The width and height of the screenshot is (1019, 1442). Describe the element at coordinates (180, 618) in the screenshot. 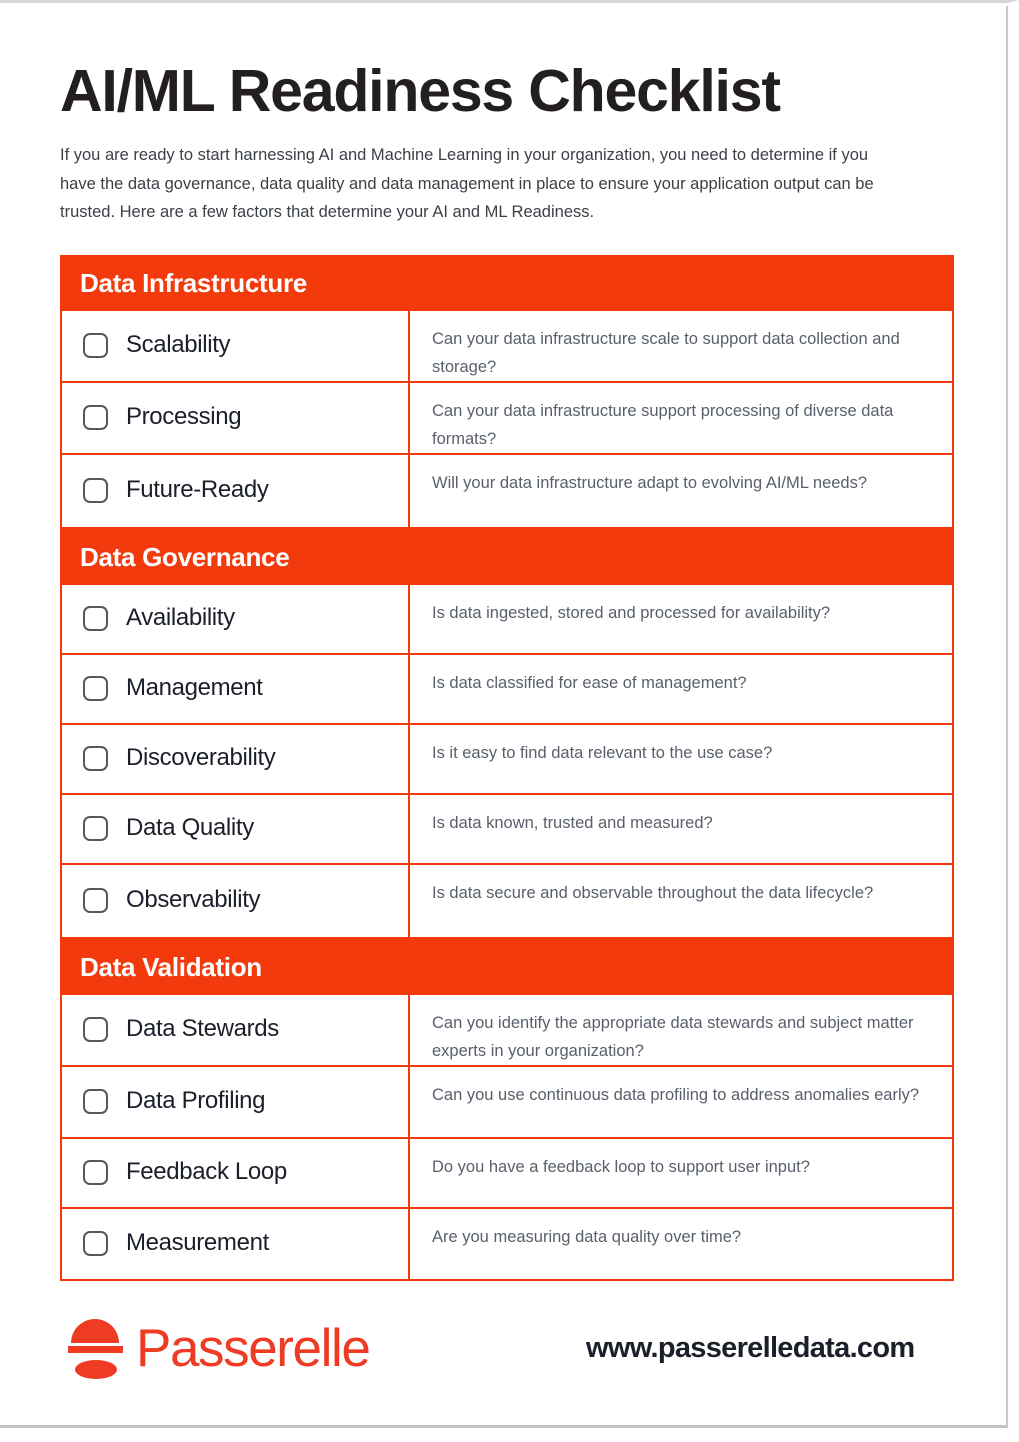

I see `checklist-item-label: Availability` at that location.